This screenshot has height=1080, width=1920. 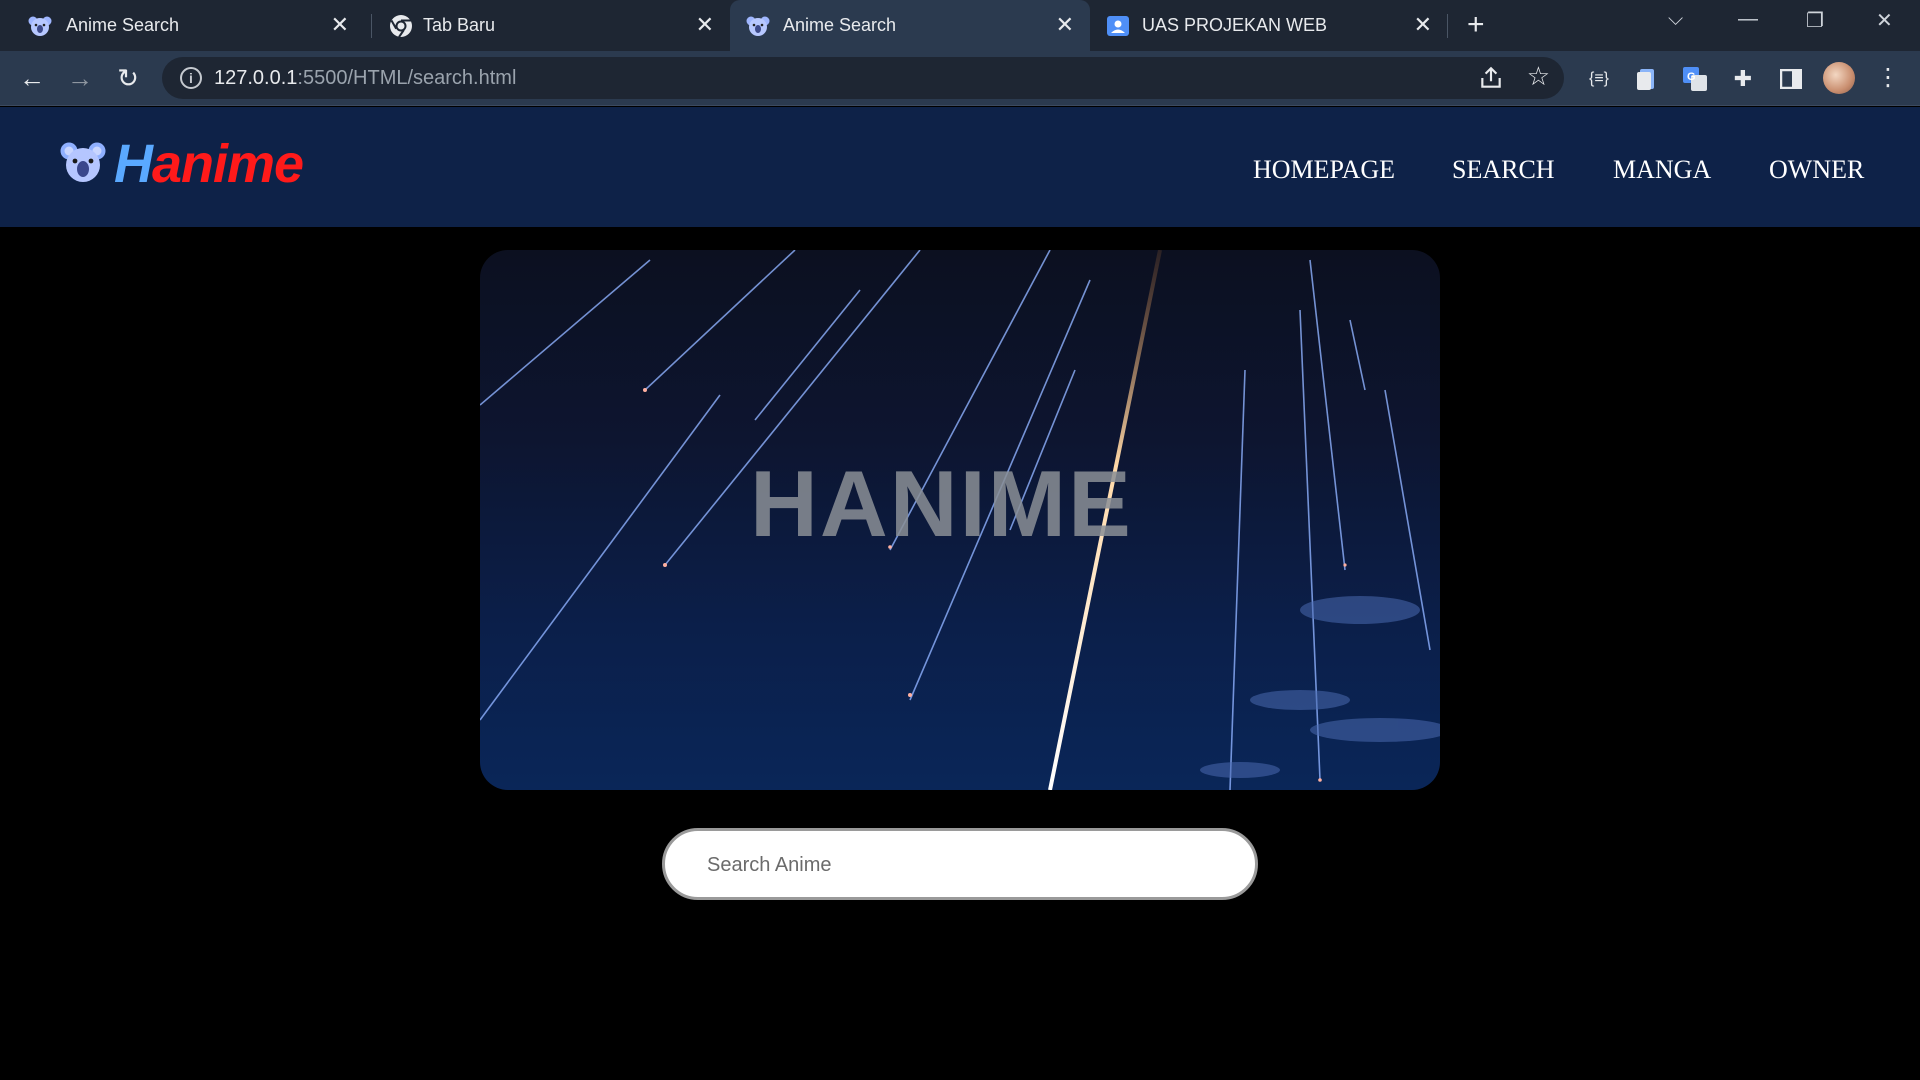 I want to click on share-icon, so click(x=1491, y=78).